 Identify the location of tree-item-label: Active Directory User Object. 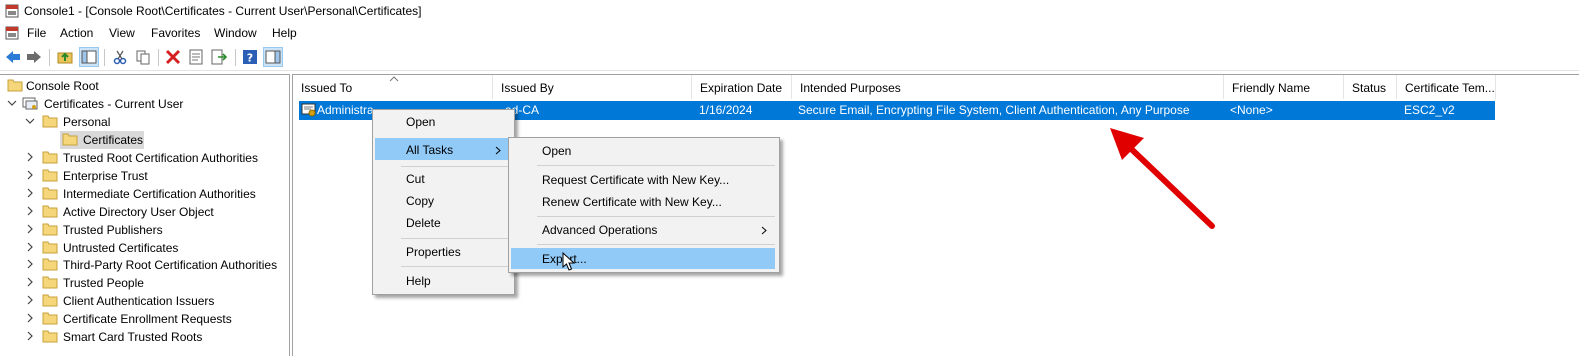
(138, 211).